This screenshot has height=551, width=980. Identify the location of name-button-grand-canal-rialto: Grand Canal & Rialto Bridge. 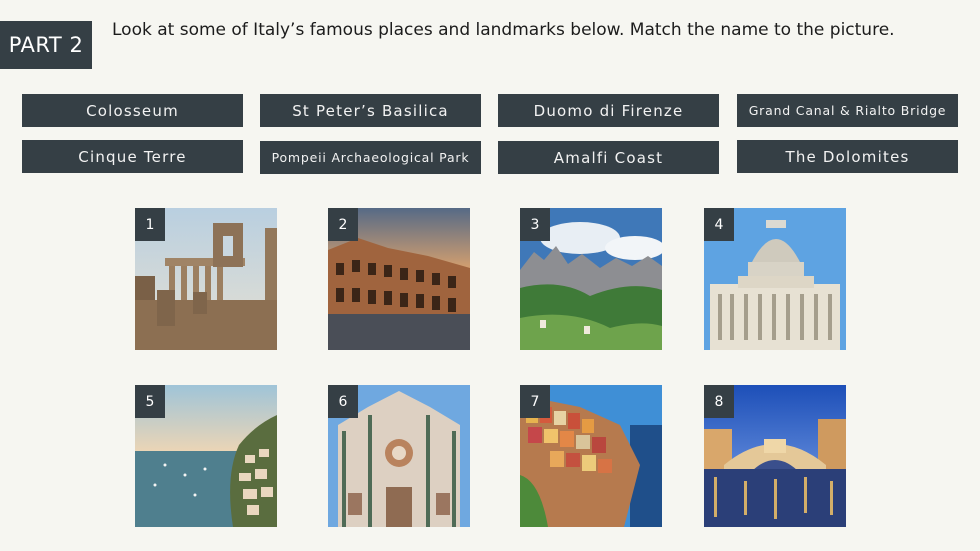
(847, 110).